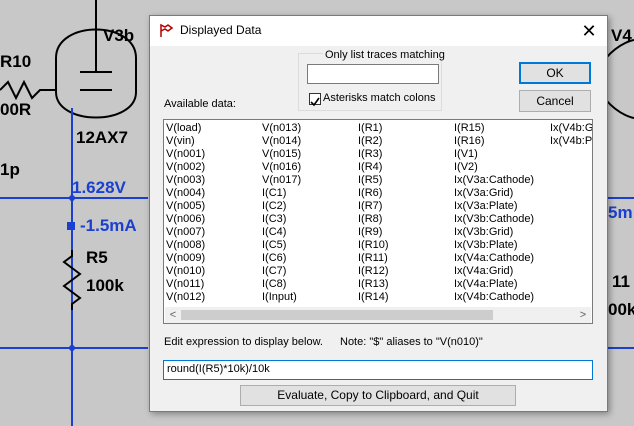 The image size is (634, 426). I want to click on resistor-r10, so click(28, 90).